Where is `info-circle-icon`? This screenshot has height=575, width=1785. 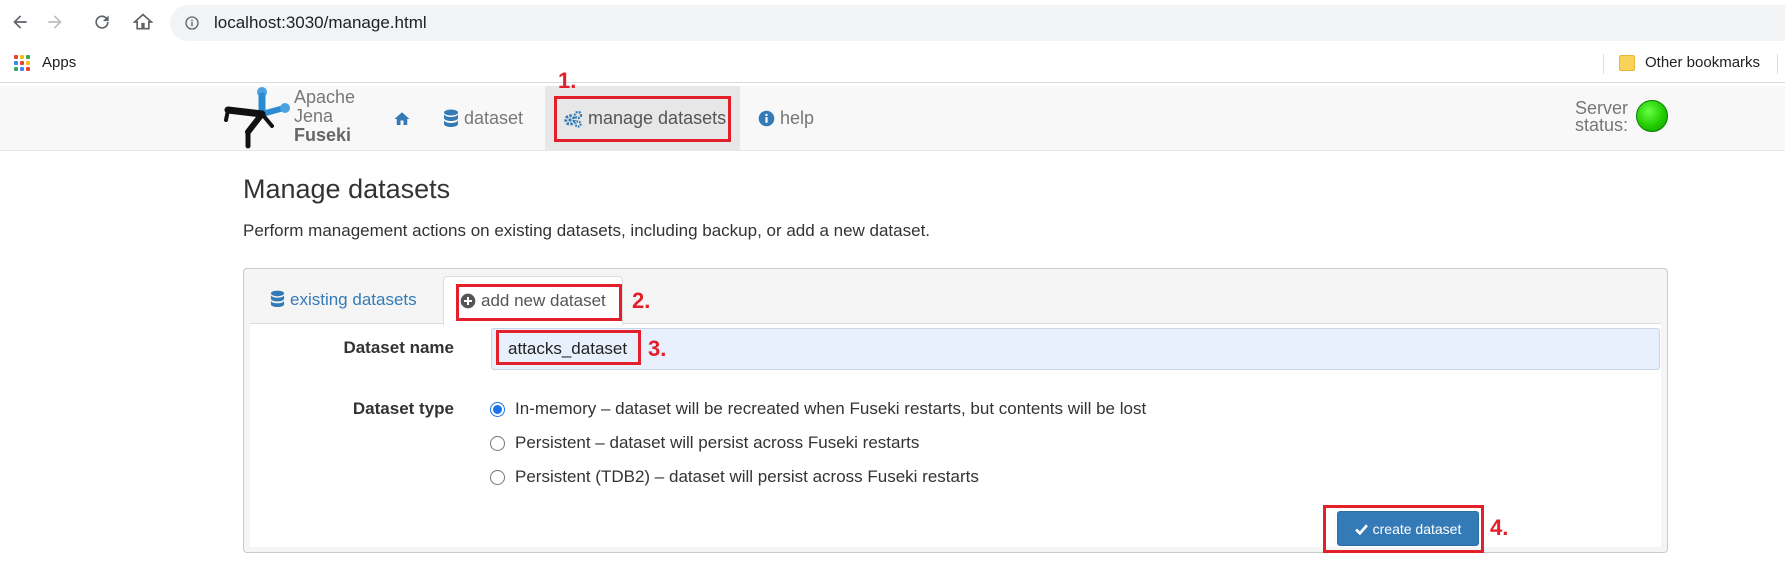 info-circle-icon is located at coordinates (766, 118).